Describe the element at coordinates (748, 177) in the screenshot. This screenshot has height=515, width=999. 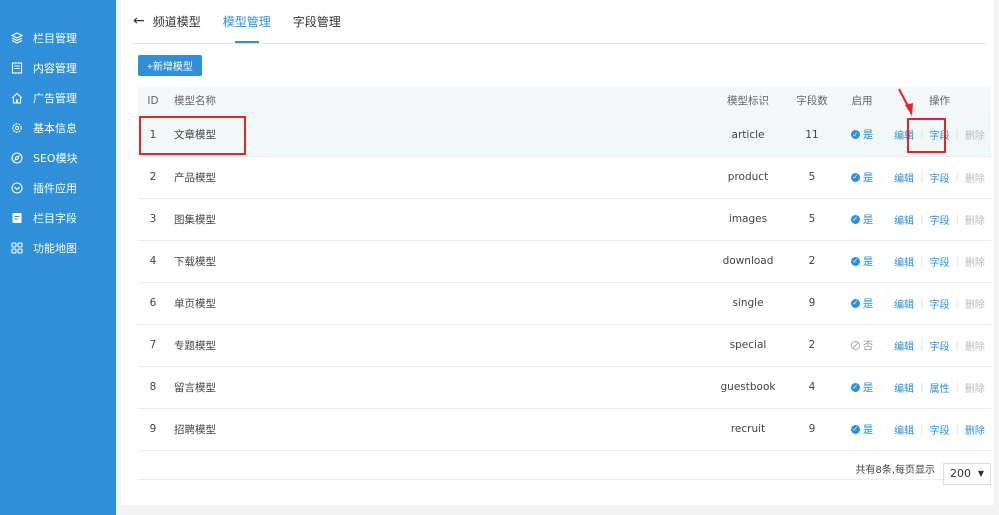
I see `cell-key: product` at that location.